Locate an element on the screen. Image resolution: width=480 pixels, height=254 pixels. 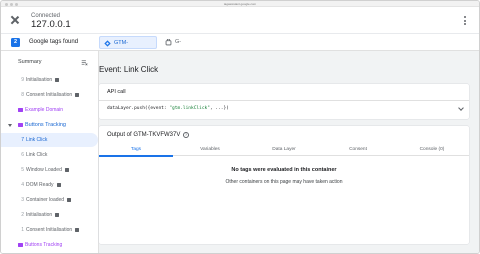
sidebar-event-container-loaded-3: 3 Container loaded is located at coordinates (49, 200).